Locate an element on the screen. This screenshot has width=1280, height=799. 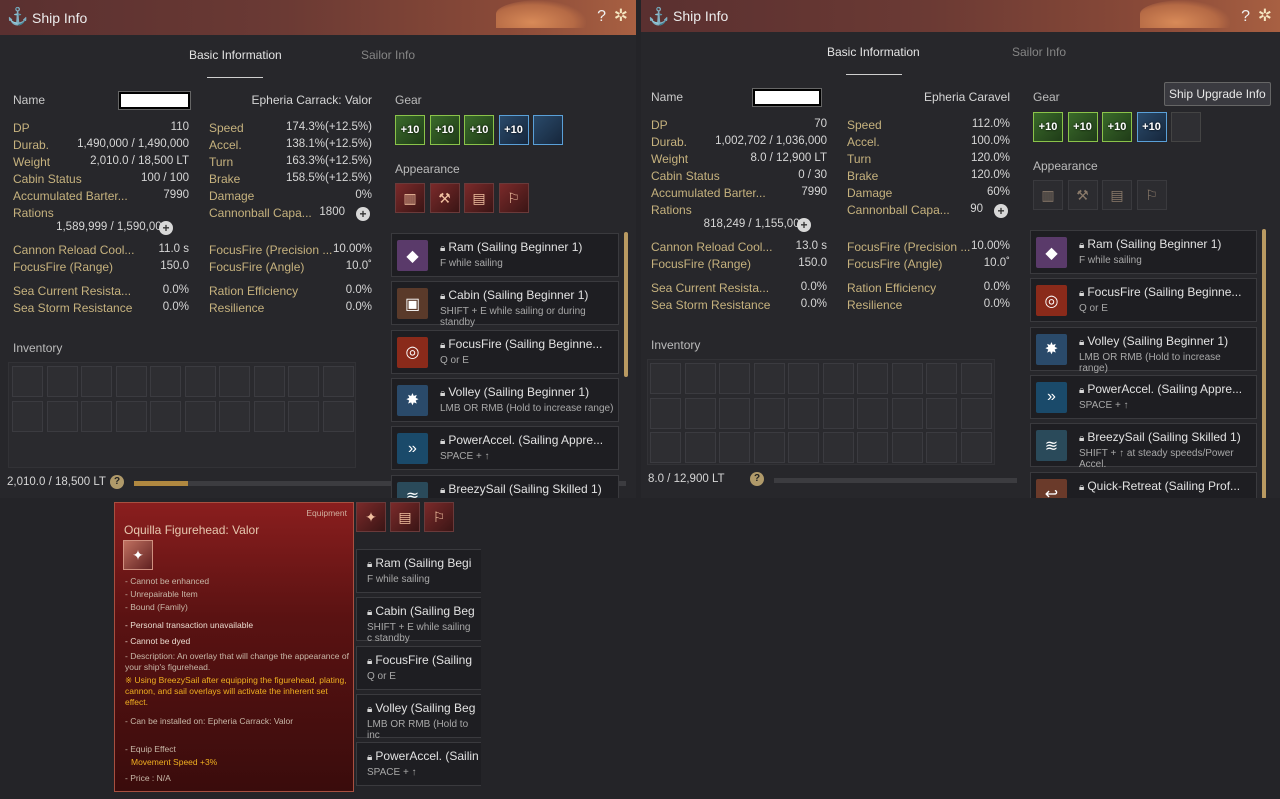
appearance-slot-icon: ✦ is located at coordinates (371, 517).